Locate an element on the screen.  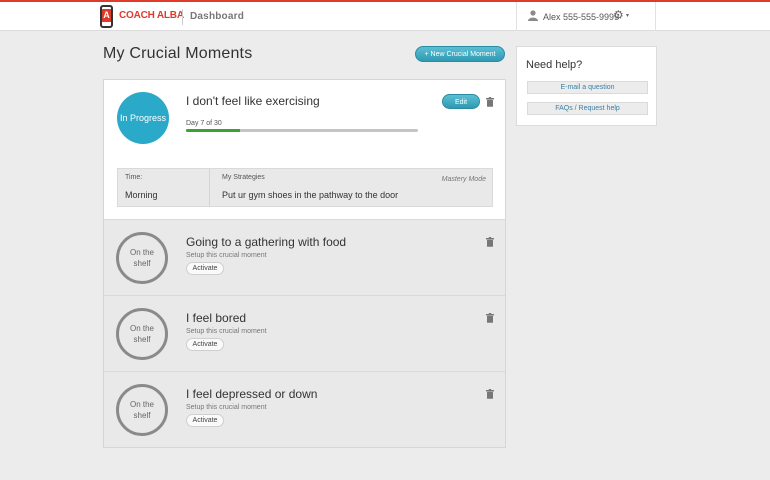
logo-phone-icon: A is located at coordinates (106, 16).